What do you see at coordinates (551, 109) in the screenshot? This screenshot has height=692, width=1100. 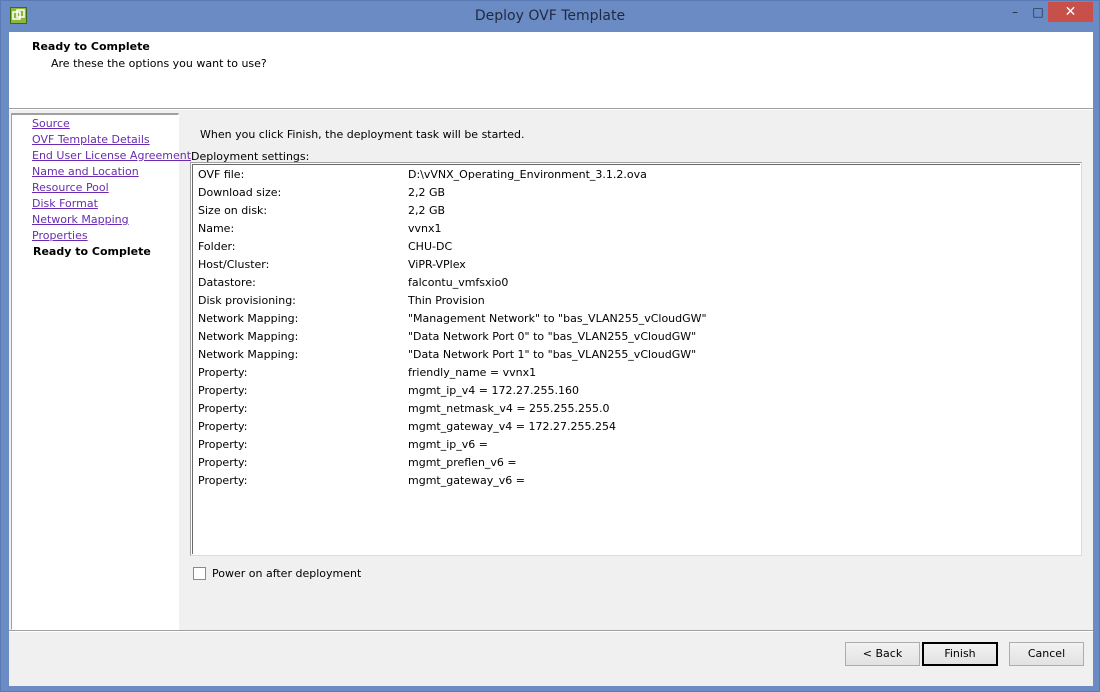 I see `header-divider` at bounding box center [551, 109].